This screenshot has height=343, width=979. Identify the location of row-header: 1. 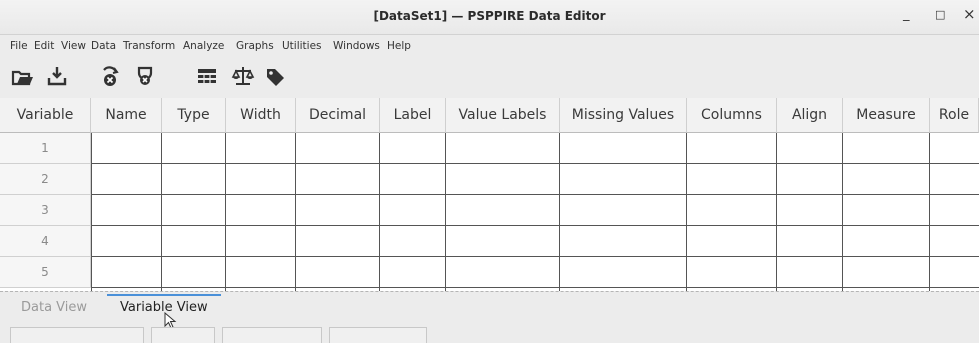
(45, 148).